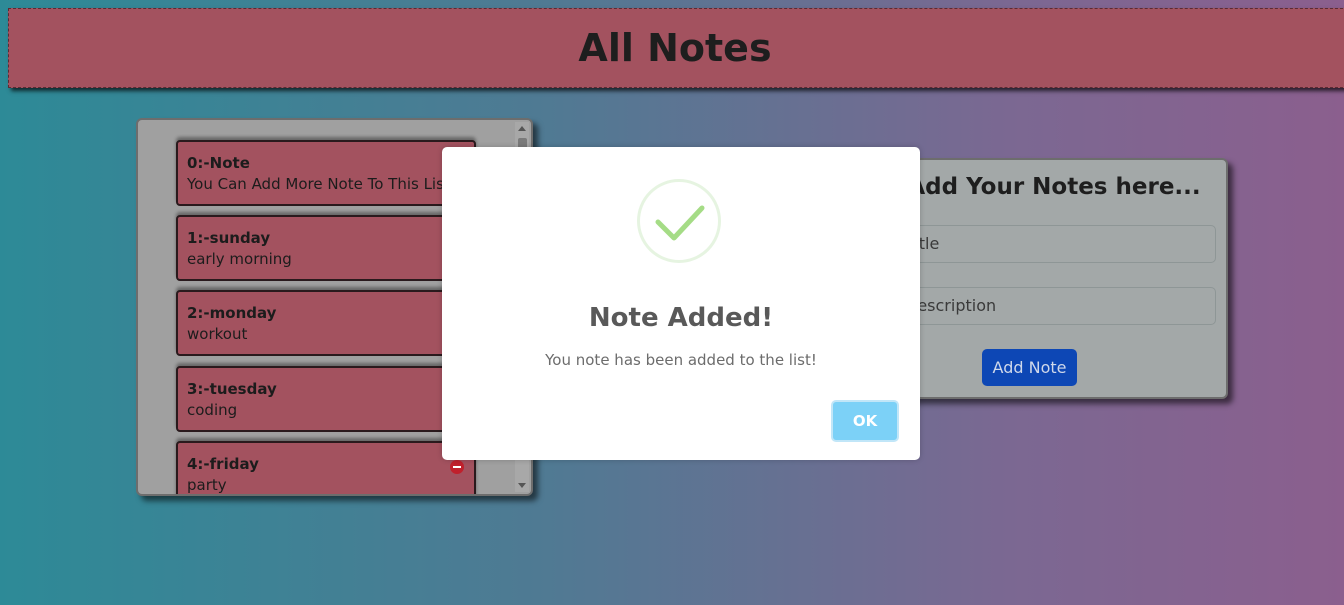 Image resolution: width=1344 pixels, height=605 pixels. What do you see at coordinates (681, 360) in the screenshot?
I see `dialog-message: You note has been added to the list!` at bounding box center [681, 360].